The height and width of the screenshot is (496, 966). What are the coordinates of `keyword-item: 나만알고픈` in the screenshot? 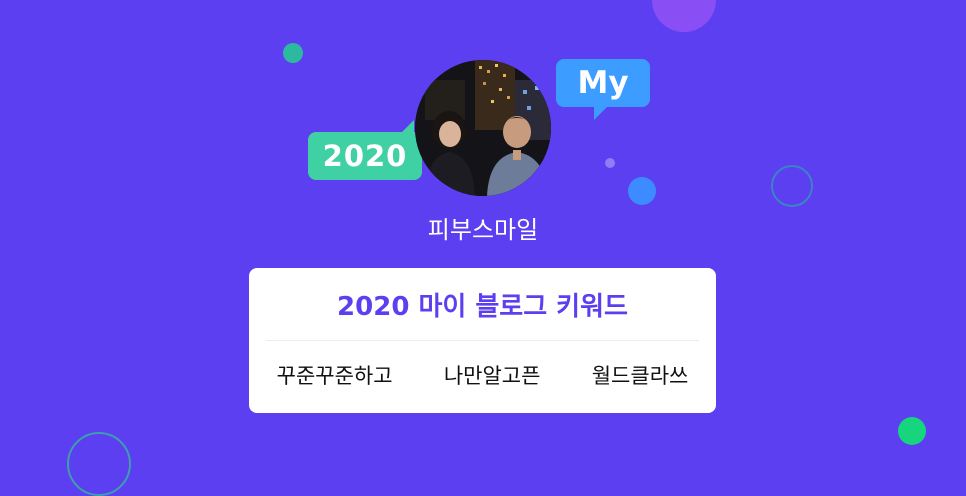 It's located at (492, 376).